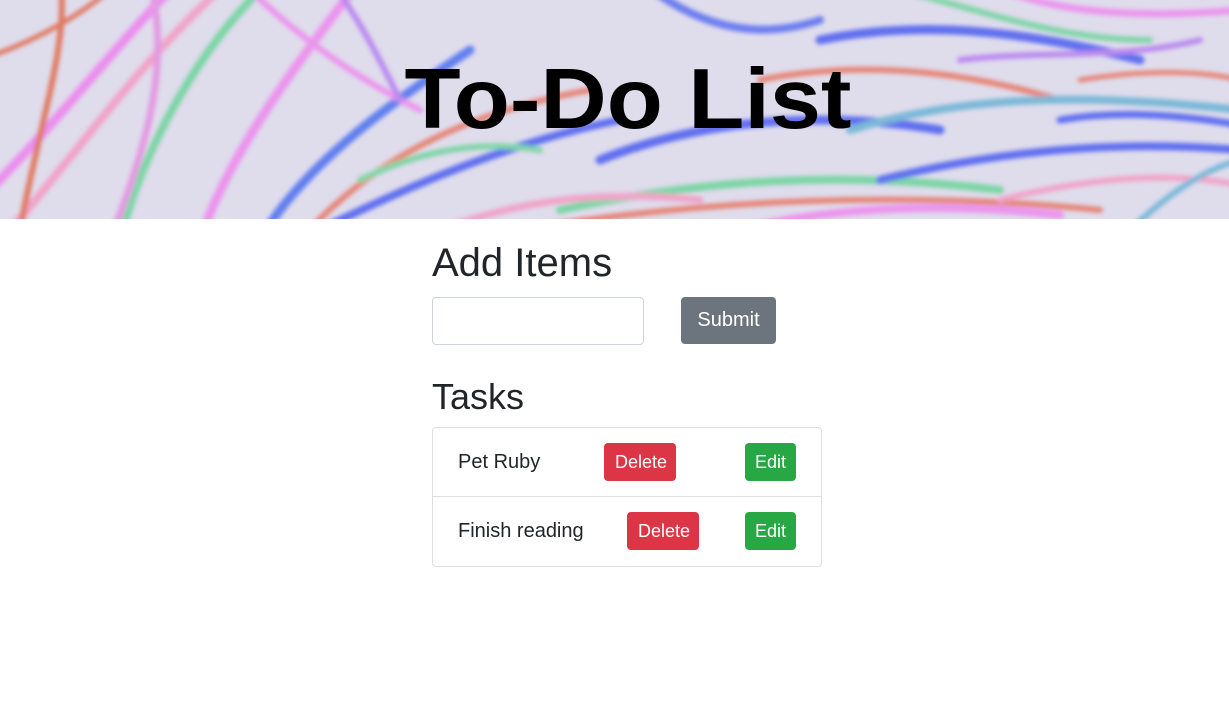 This screenshot has height=716, width=1229. What do you see at coordinates (478, 396) in the screenshot?
I see `tasks-heading: Tasks` at bounding box center [478, 396].